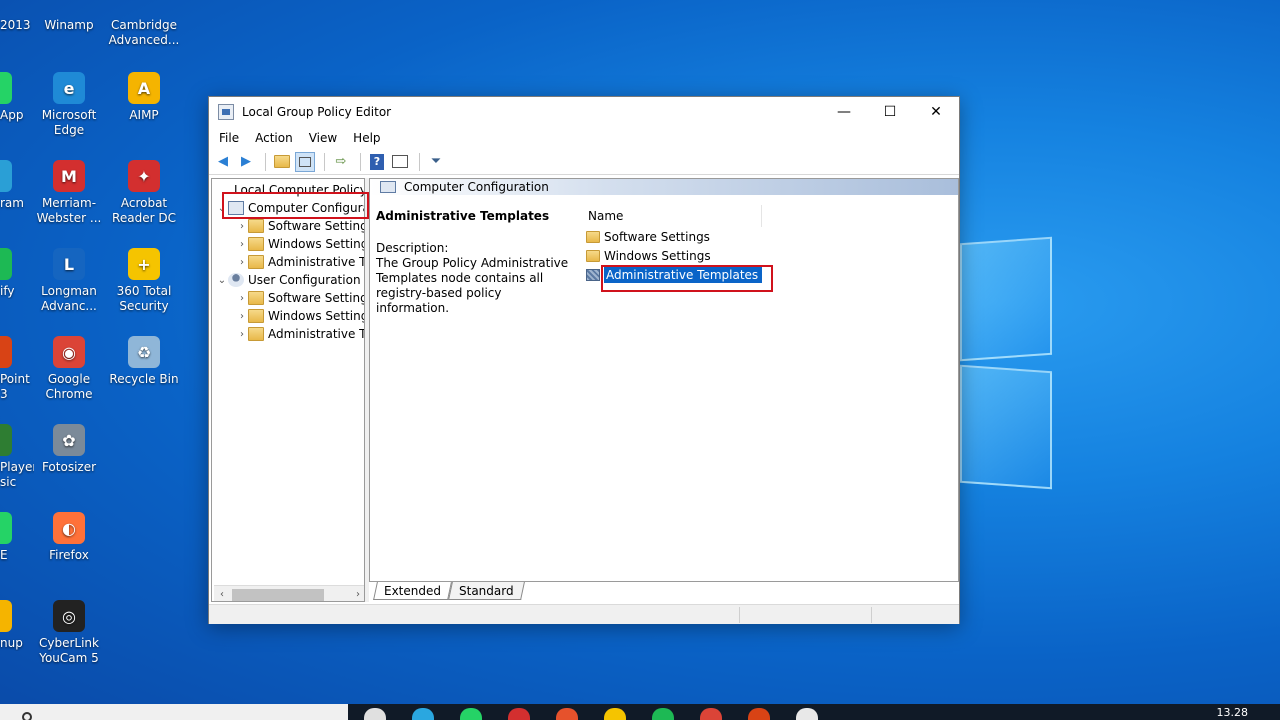 This screenshot has width=1280, height=720. Describe the element at coordinates (1006, 427) in the screenshot. I see `logo-pane-bottom` at that location.